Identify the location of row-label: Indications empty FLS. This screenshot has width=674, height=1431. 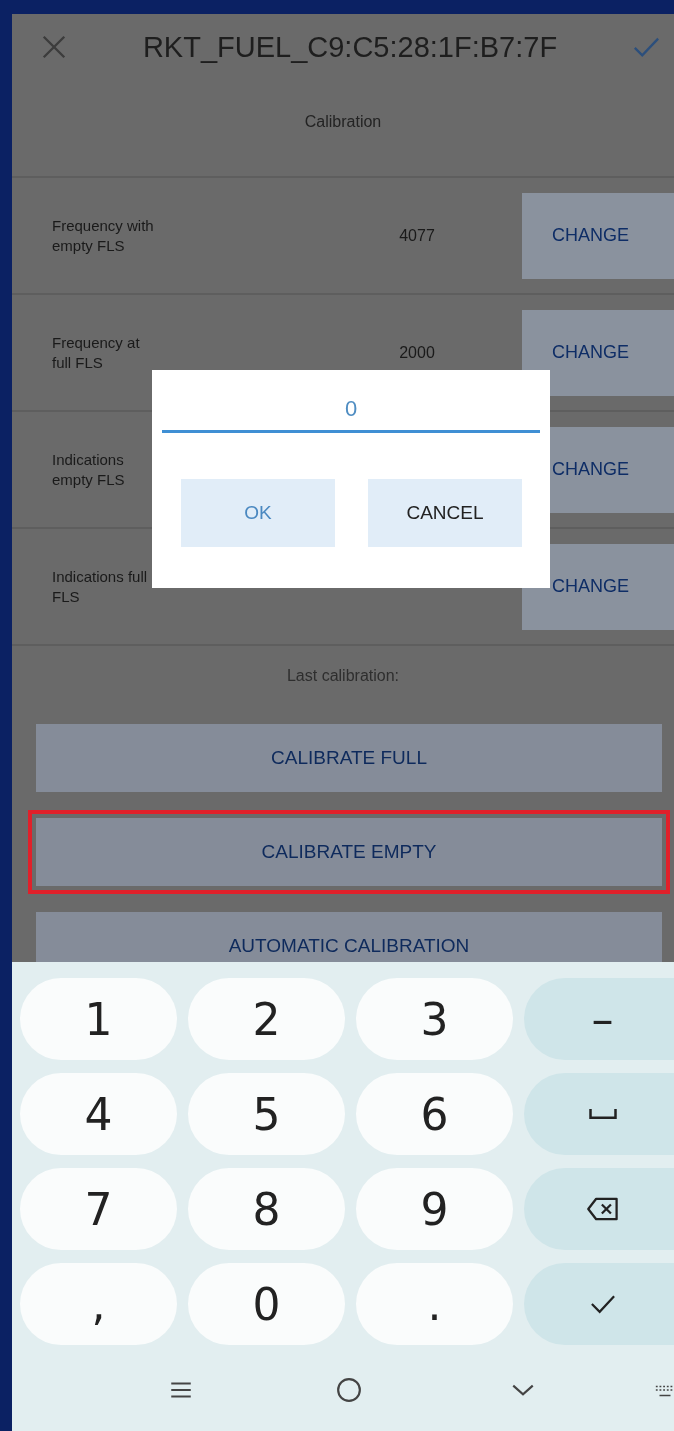
(89, 469).